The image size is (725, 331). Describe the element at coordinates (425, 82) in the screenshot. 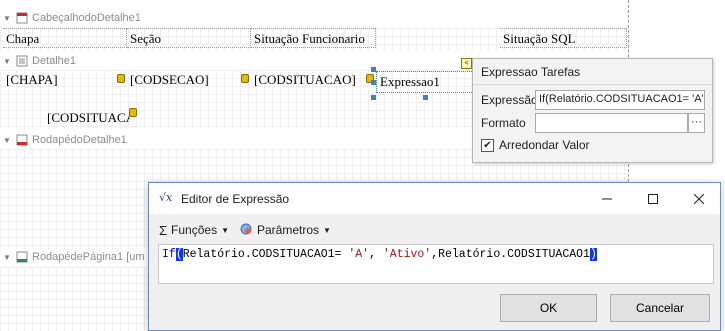

I see `detail-cell-expressao1: Expressao1` at that location.